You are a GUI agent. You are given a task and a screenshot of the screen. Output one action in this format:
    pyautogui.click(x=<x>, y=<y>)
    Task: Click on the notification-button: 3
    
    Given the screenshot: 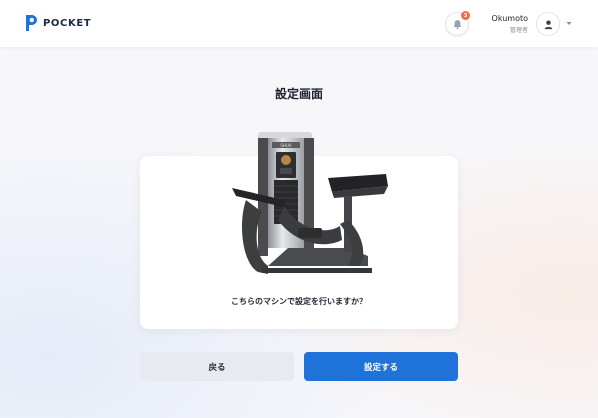 What is the action you would take?
    pyautogui.click(x=457, y=23)
    